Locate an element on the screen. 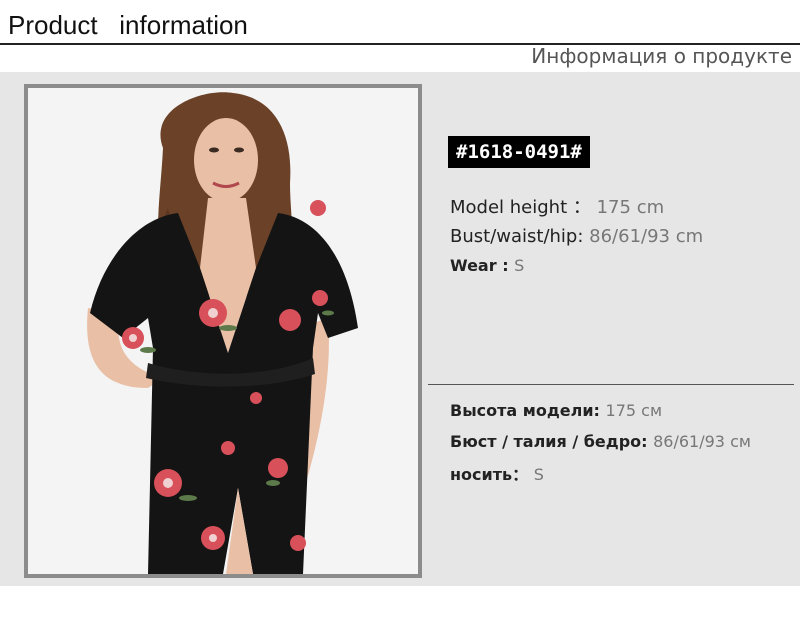 The image size is (800, 636). spec-measurements-ru: Бюст / талия / бедро: 86/61/93 см is located at coordinates (600, 441).